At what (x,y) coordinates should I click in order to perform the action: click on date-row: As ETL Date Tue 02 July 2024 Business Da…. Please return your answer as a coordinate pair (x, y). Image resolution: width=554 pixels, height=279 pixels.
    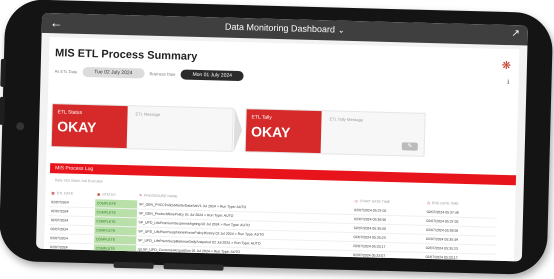
    Looking at the image, I should click on (151, 74).